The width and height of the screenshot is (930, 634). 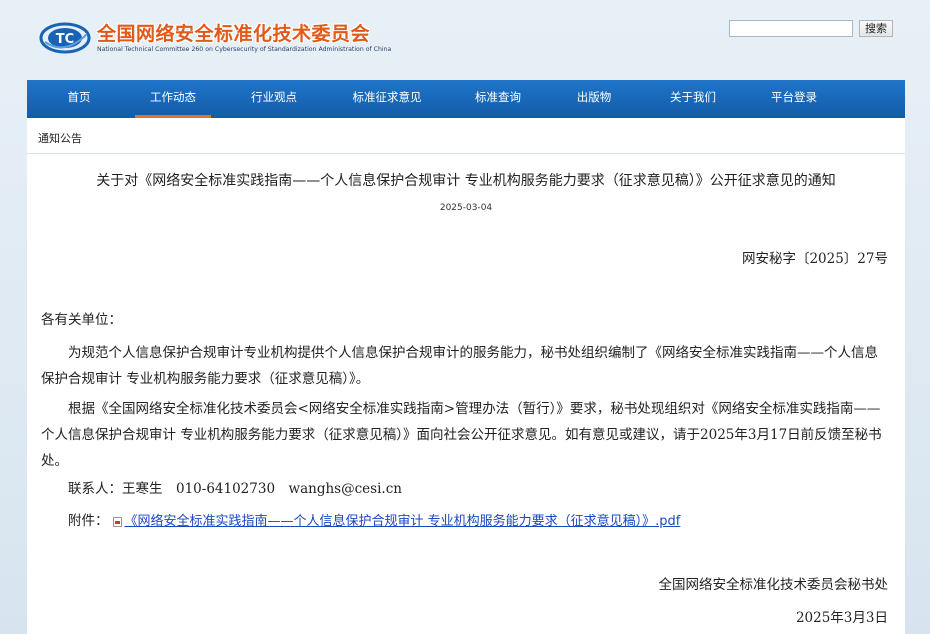 What do you see at coordinates (234, 33) in the screenshot?
I see `logo-title: 全国网络安全标准化技术委员会` at bounding box center [234, 33].